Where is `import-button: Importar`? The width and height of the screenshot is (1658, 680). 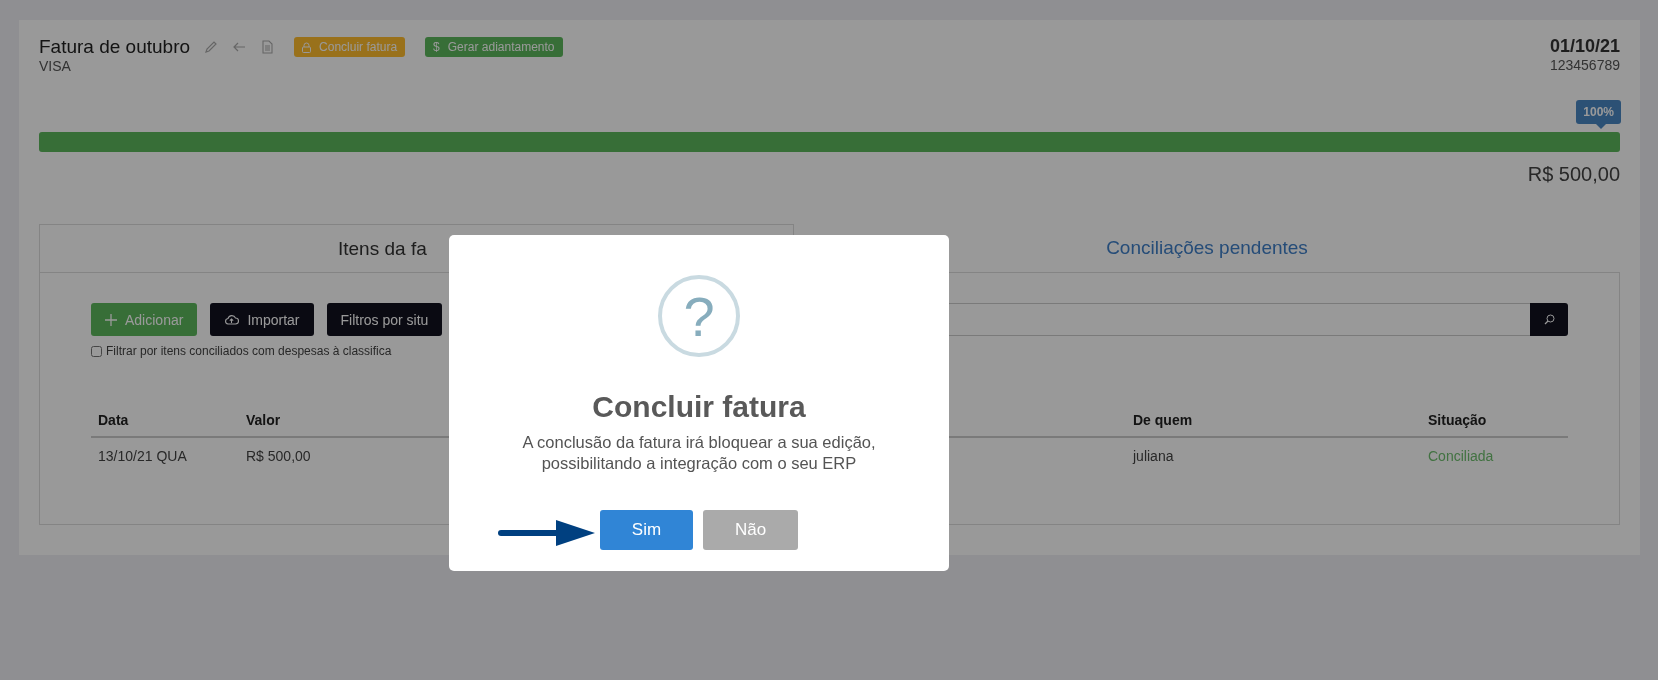 import-button: Importar is located at coordinates (262, 319).